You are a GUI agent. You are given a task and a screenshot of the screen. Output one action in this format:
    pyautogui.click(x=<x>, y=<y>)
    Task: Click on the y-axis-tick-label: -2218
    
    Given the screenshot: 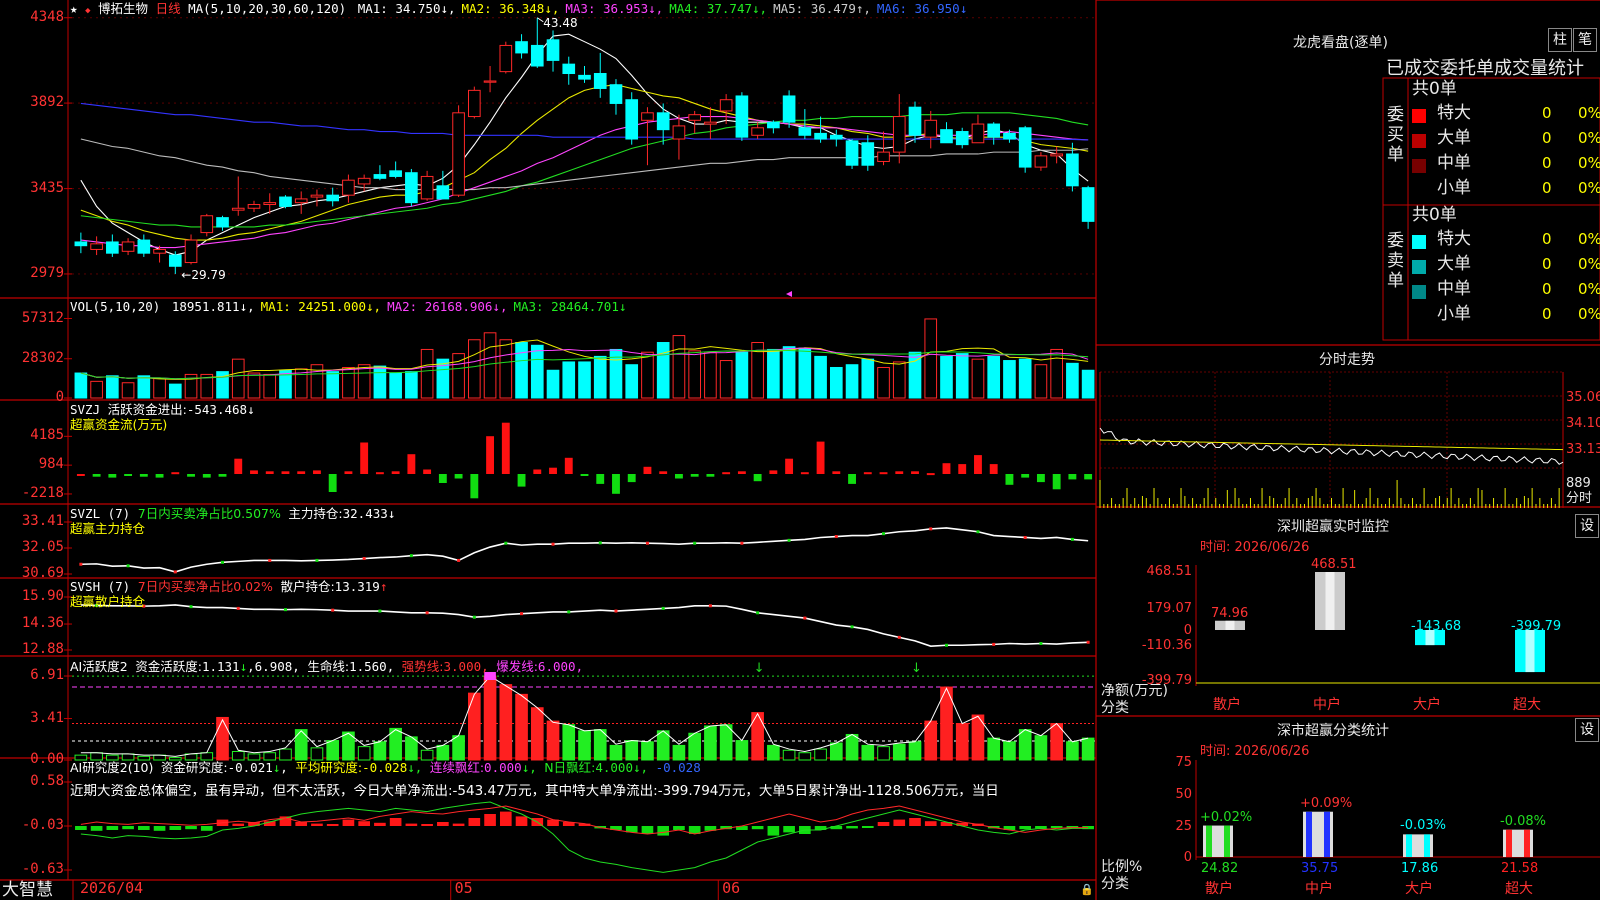 What is the action you would take?
    pyautogui.click(x=42, y=492)
    